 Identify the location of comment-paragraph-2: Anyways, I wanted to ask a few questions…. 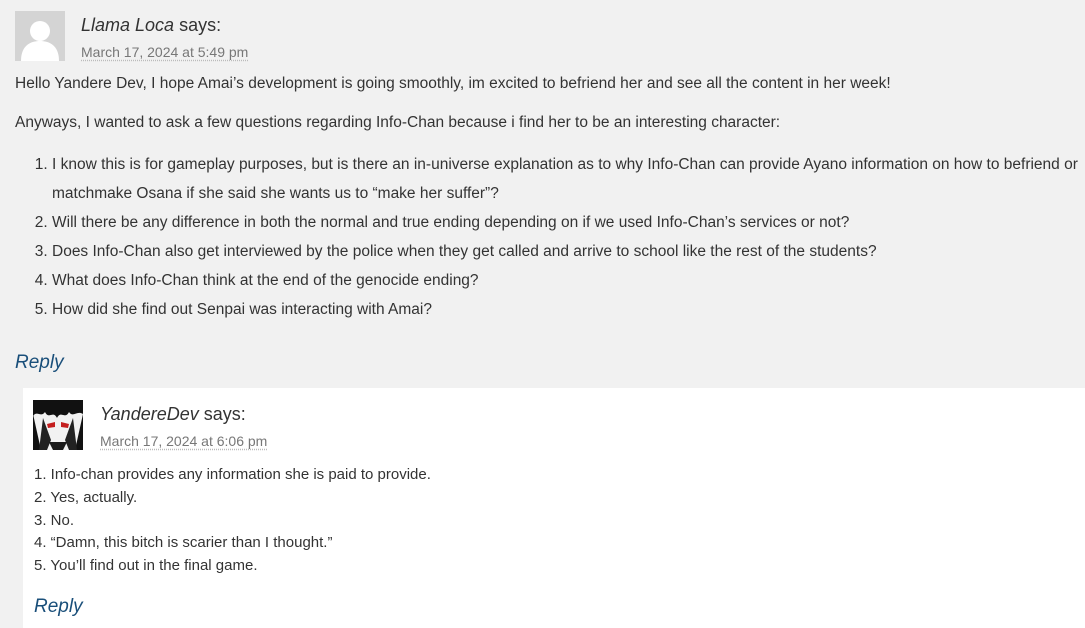
(398, 122).